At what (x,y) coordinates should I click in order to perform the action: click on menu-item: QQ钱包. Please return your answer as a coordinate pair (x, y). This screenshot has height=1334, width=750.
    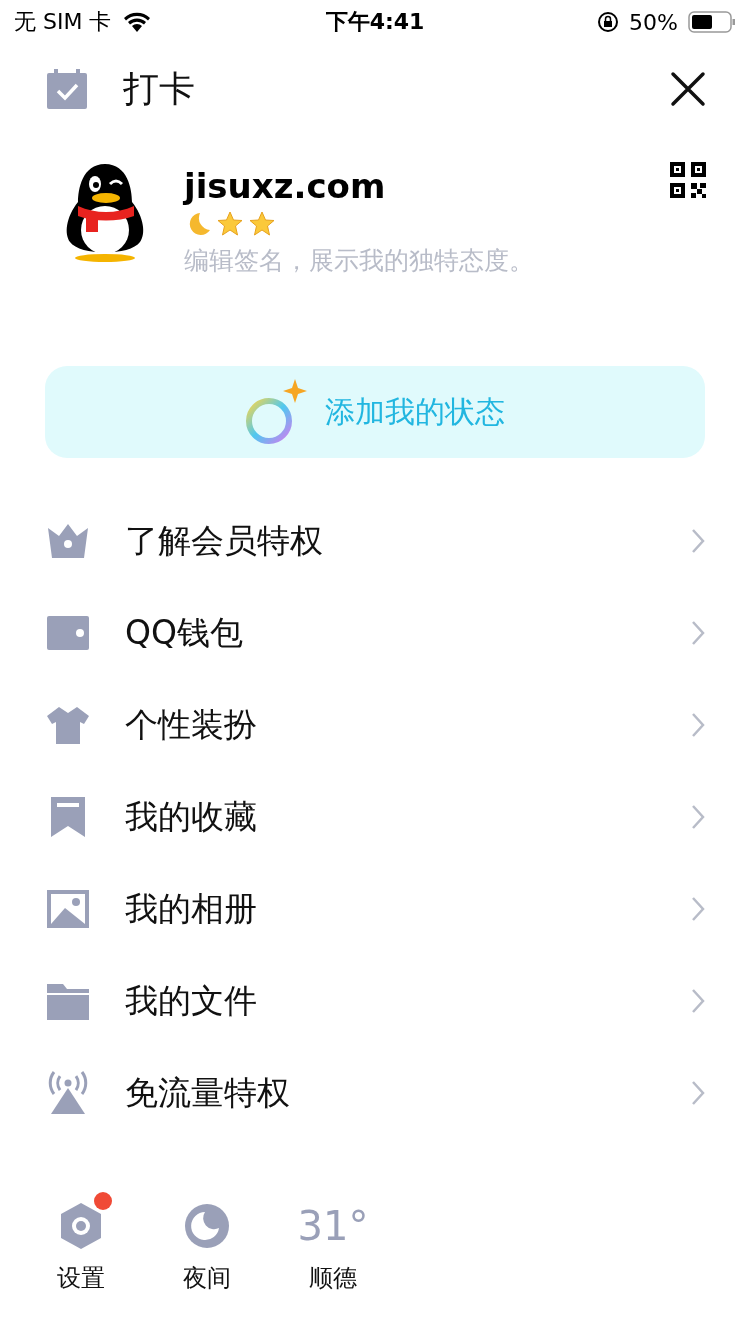
    Looking at the image, I should click on (375, 633).